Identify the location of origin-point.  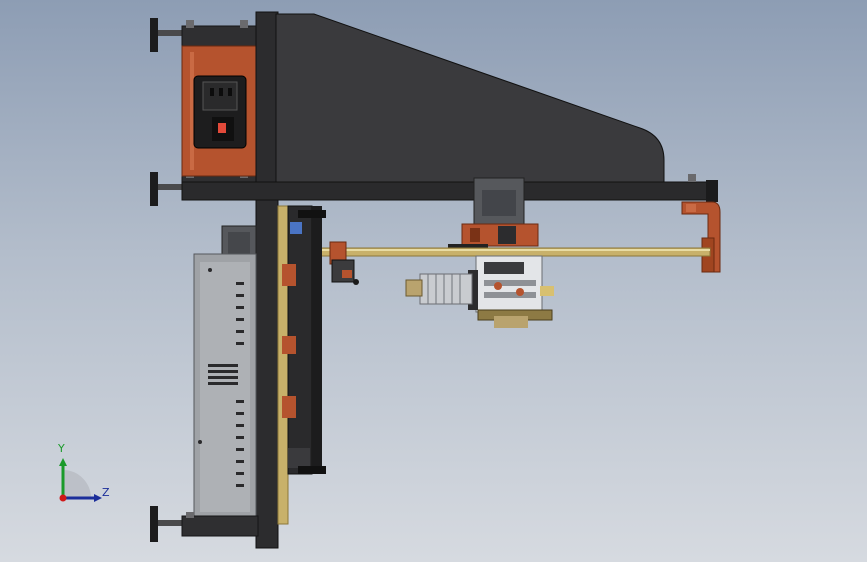
(63, 498).